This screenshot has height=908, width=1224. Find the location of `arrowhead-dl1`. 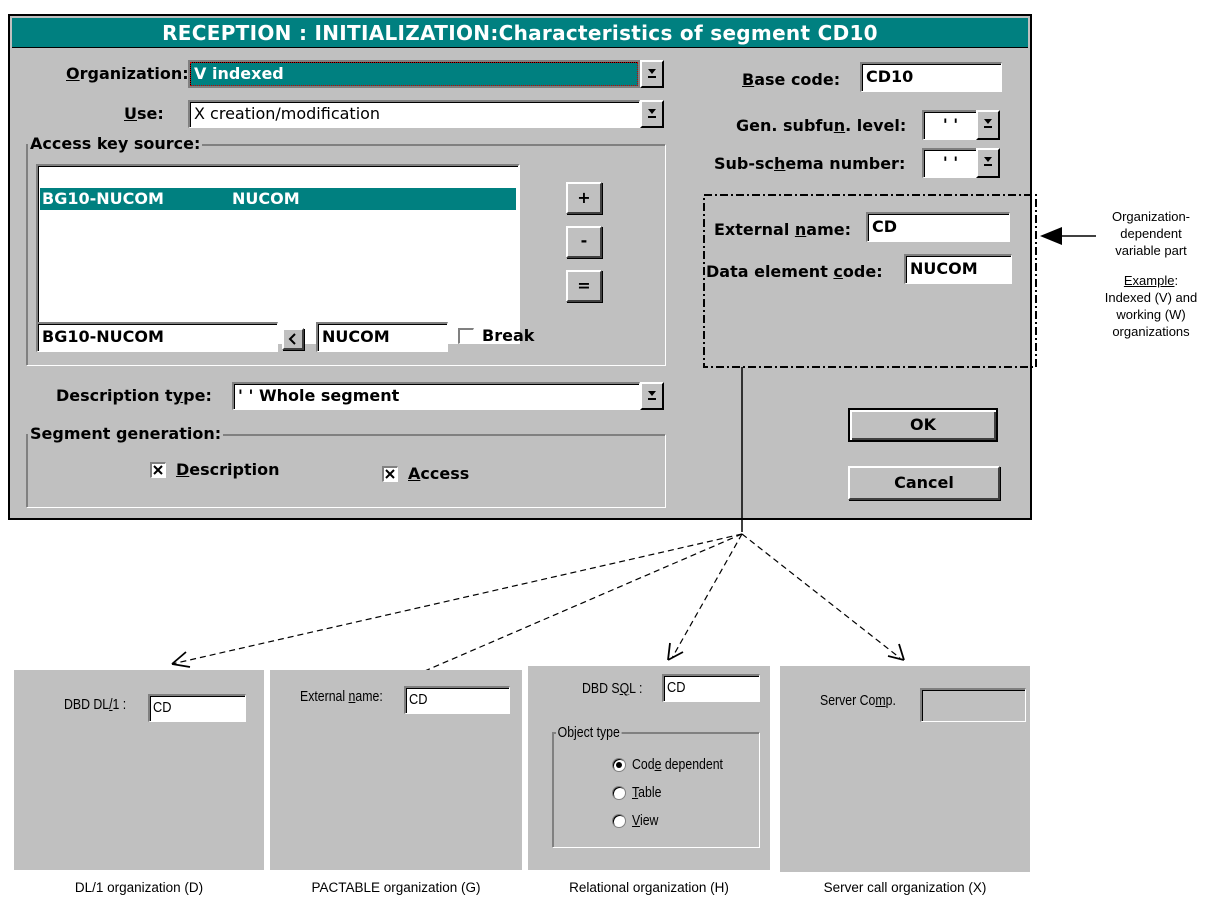

arrowhead-dl1 is located at coordinates (181, 659).